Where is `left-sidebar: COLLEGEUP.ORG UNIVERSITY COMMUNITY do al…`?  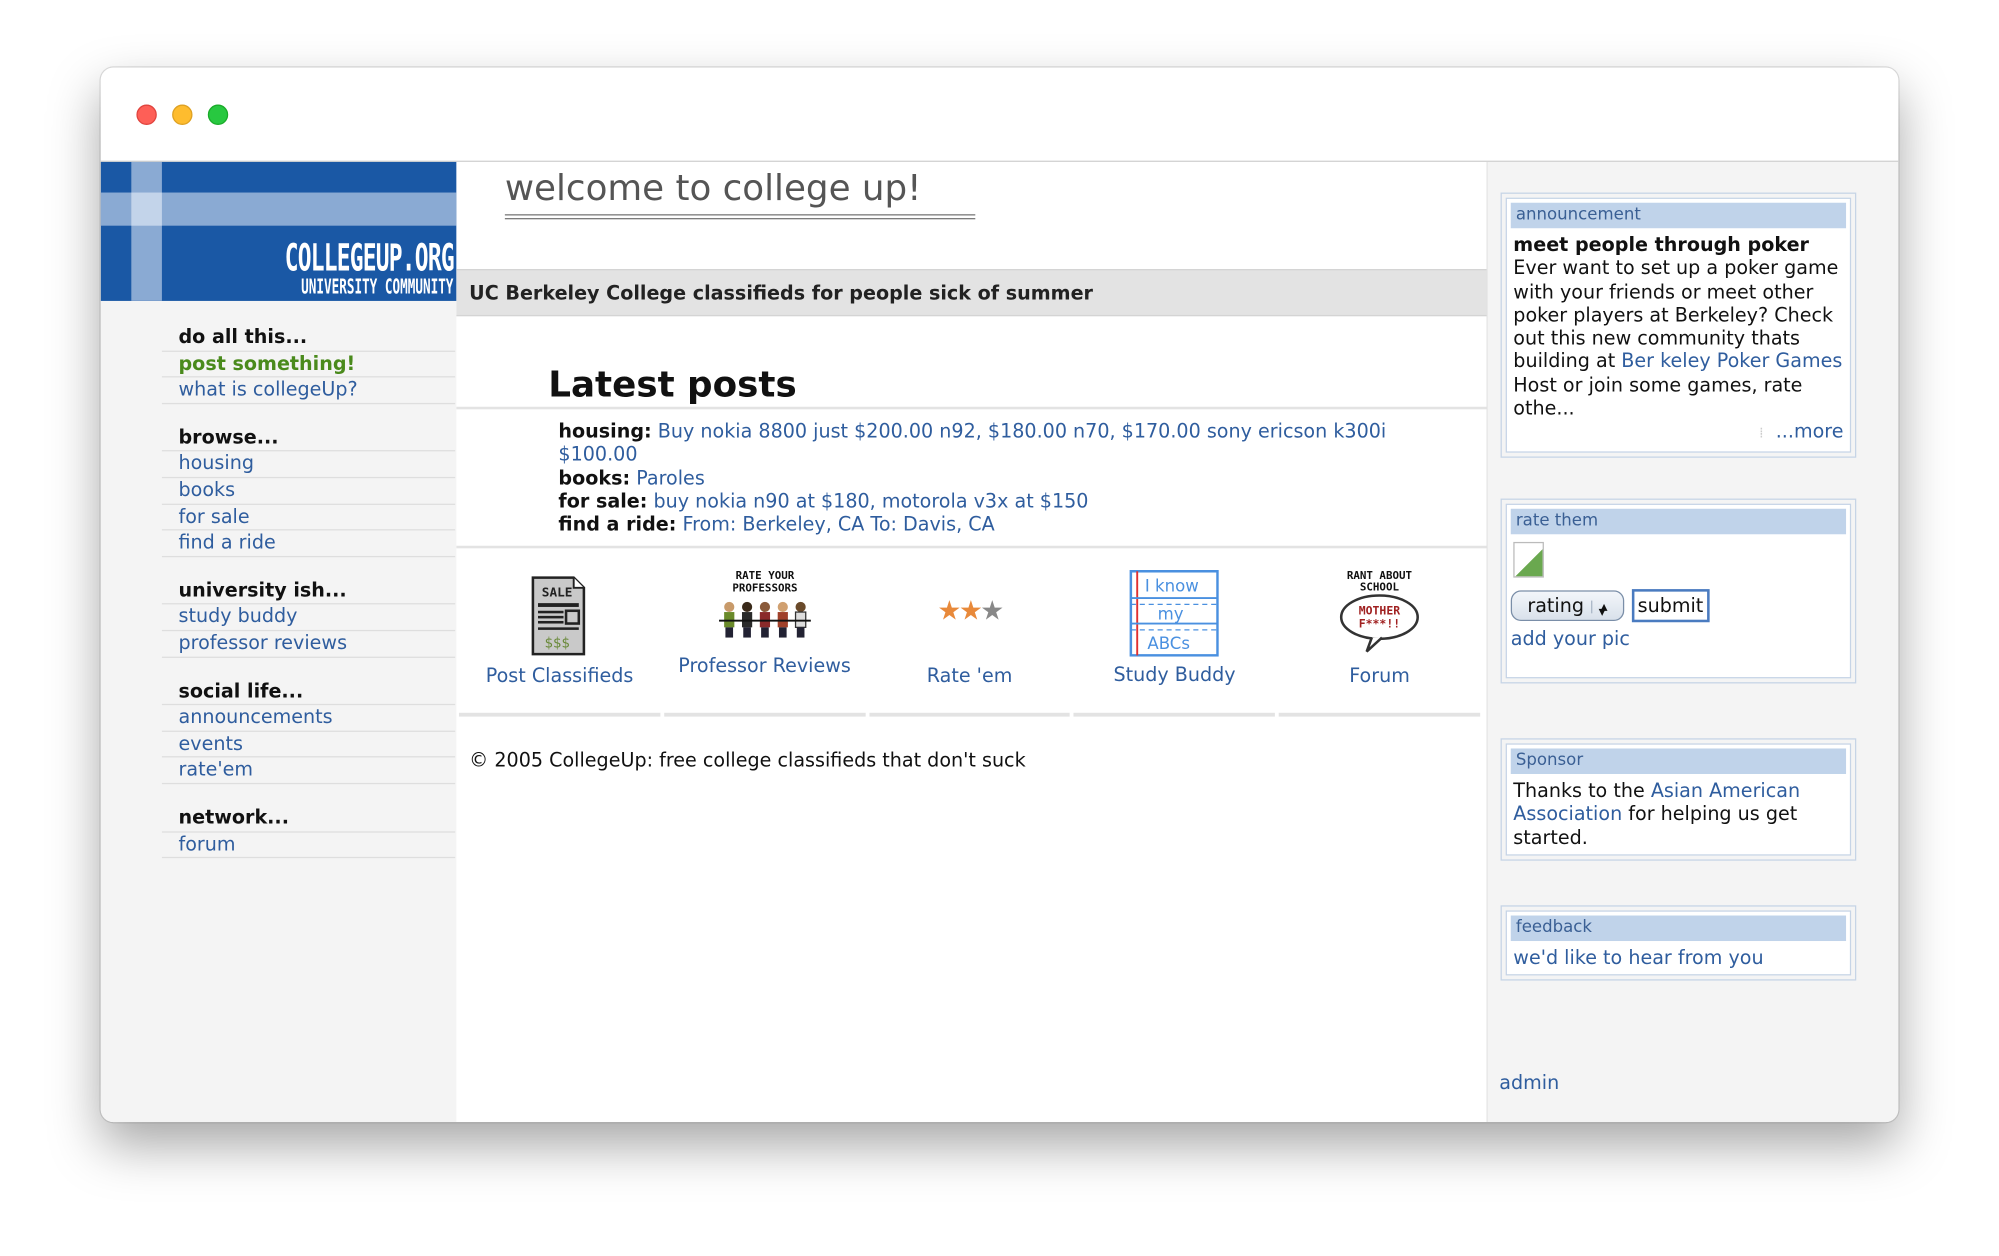 left-sidebar: COLLEGEUP.ORG UNIVERSITY COMMUNITY do al… is located at coordinates (278, 642).